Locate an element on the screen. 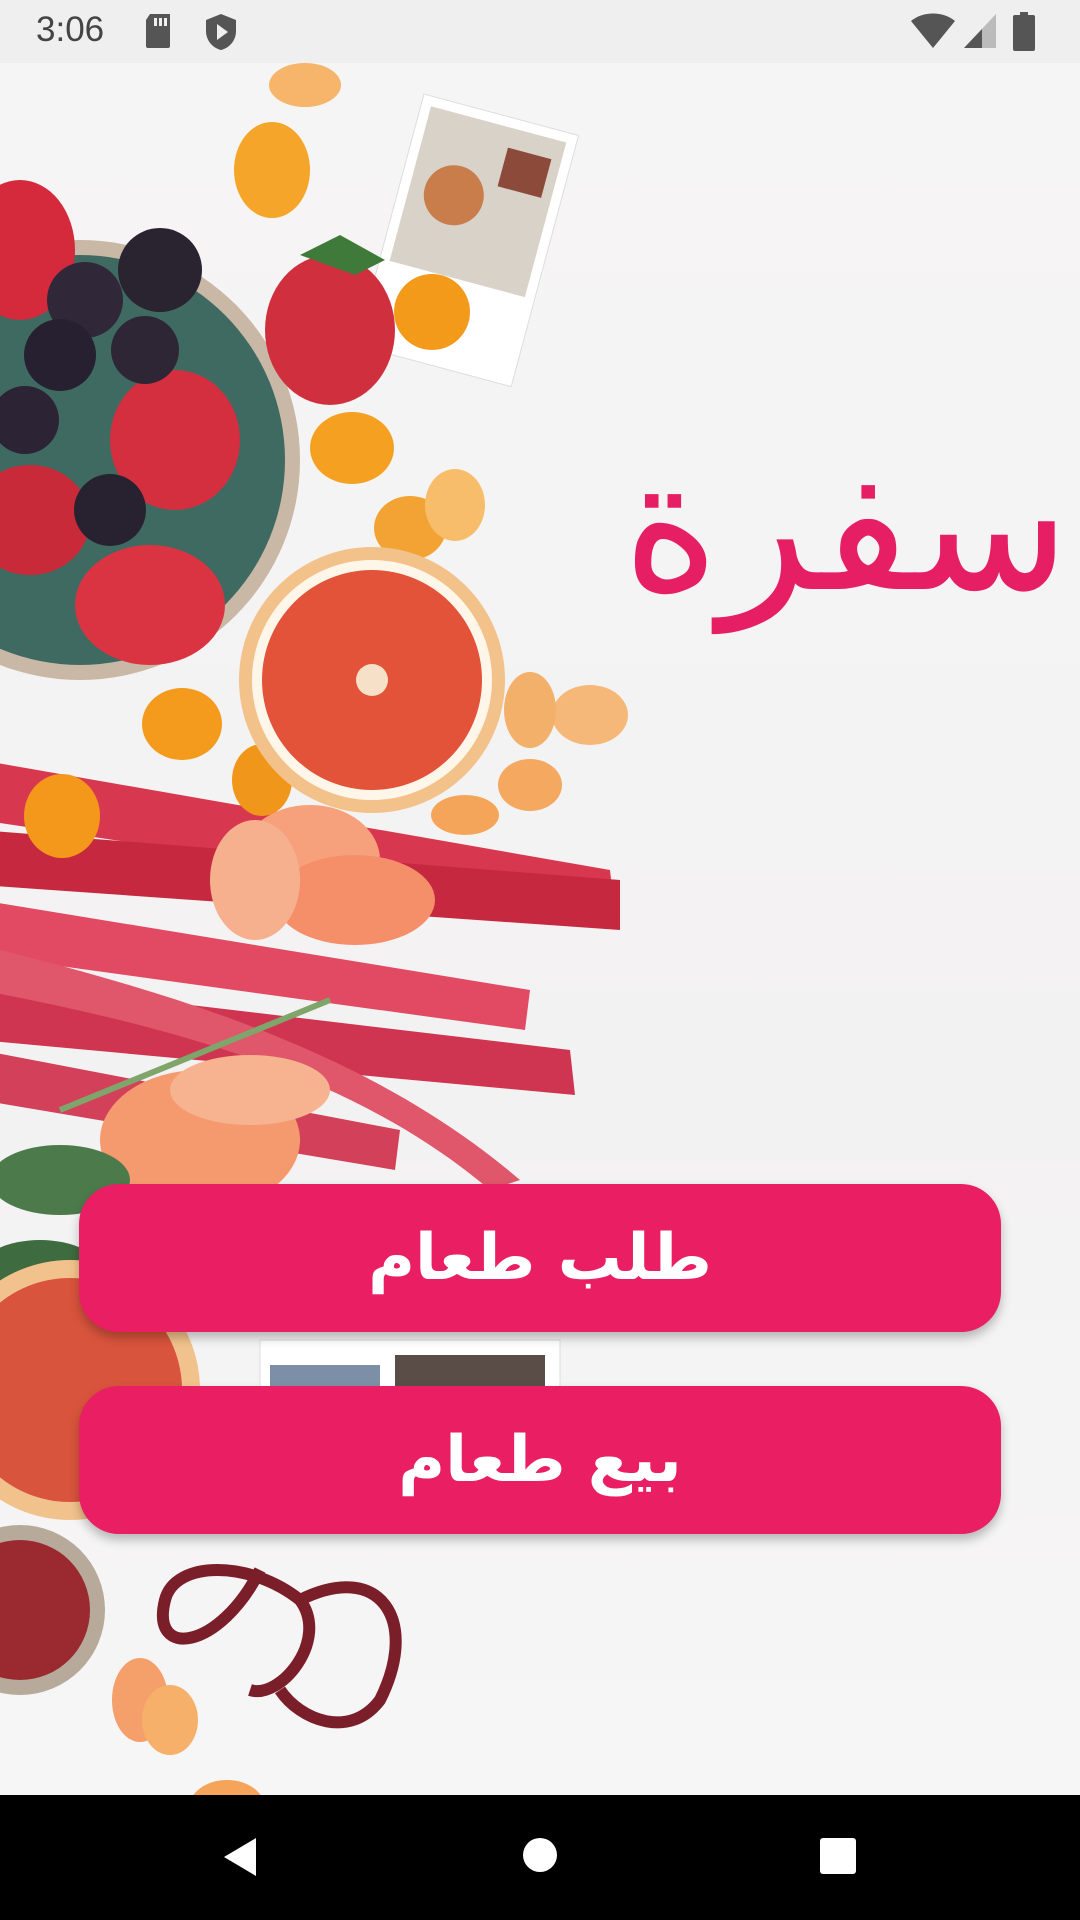 This screenshot has height=1920, width=1080. recents-icon is located at coordinates (838, 1856).